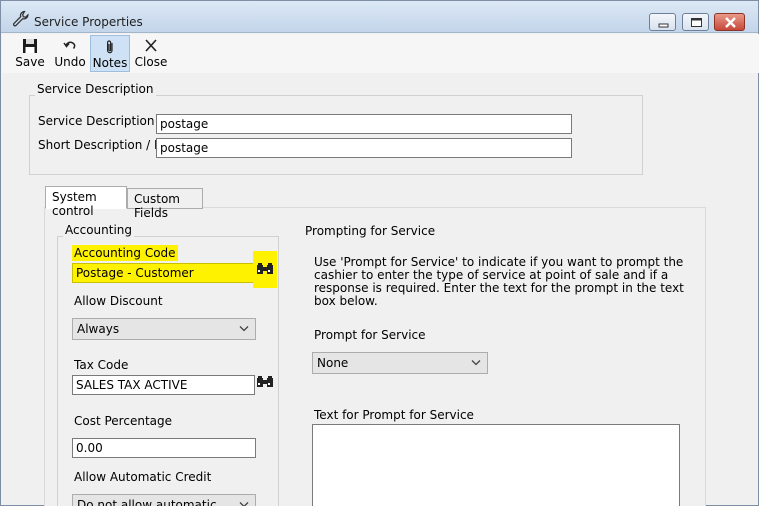 The height and width of the screenshot is (506, 759). I want to click on notes-button: Notes, so click(110, 53).